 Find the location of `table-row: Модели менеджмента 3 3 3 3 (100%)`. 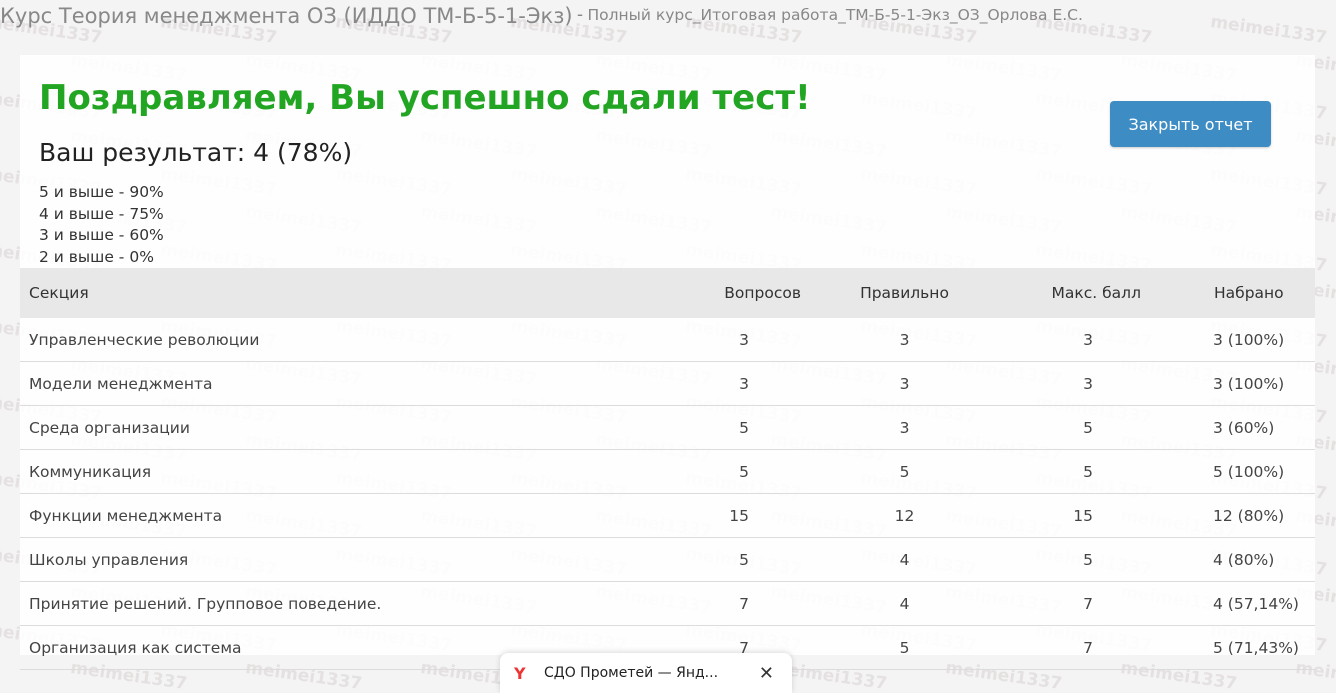

table-row: Модели менеджмента 3 3 3 3 (100%) is located at coordinates (667, 383).